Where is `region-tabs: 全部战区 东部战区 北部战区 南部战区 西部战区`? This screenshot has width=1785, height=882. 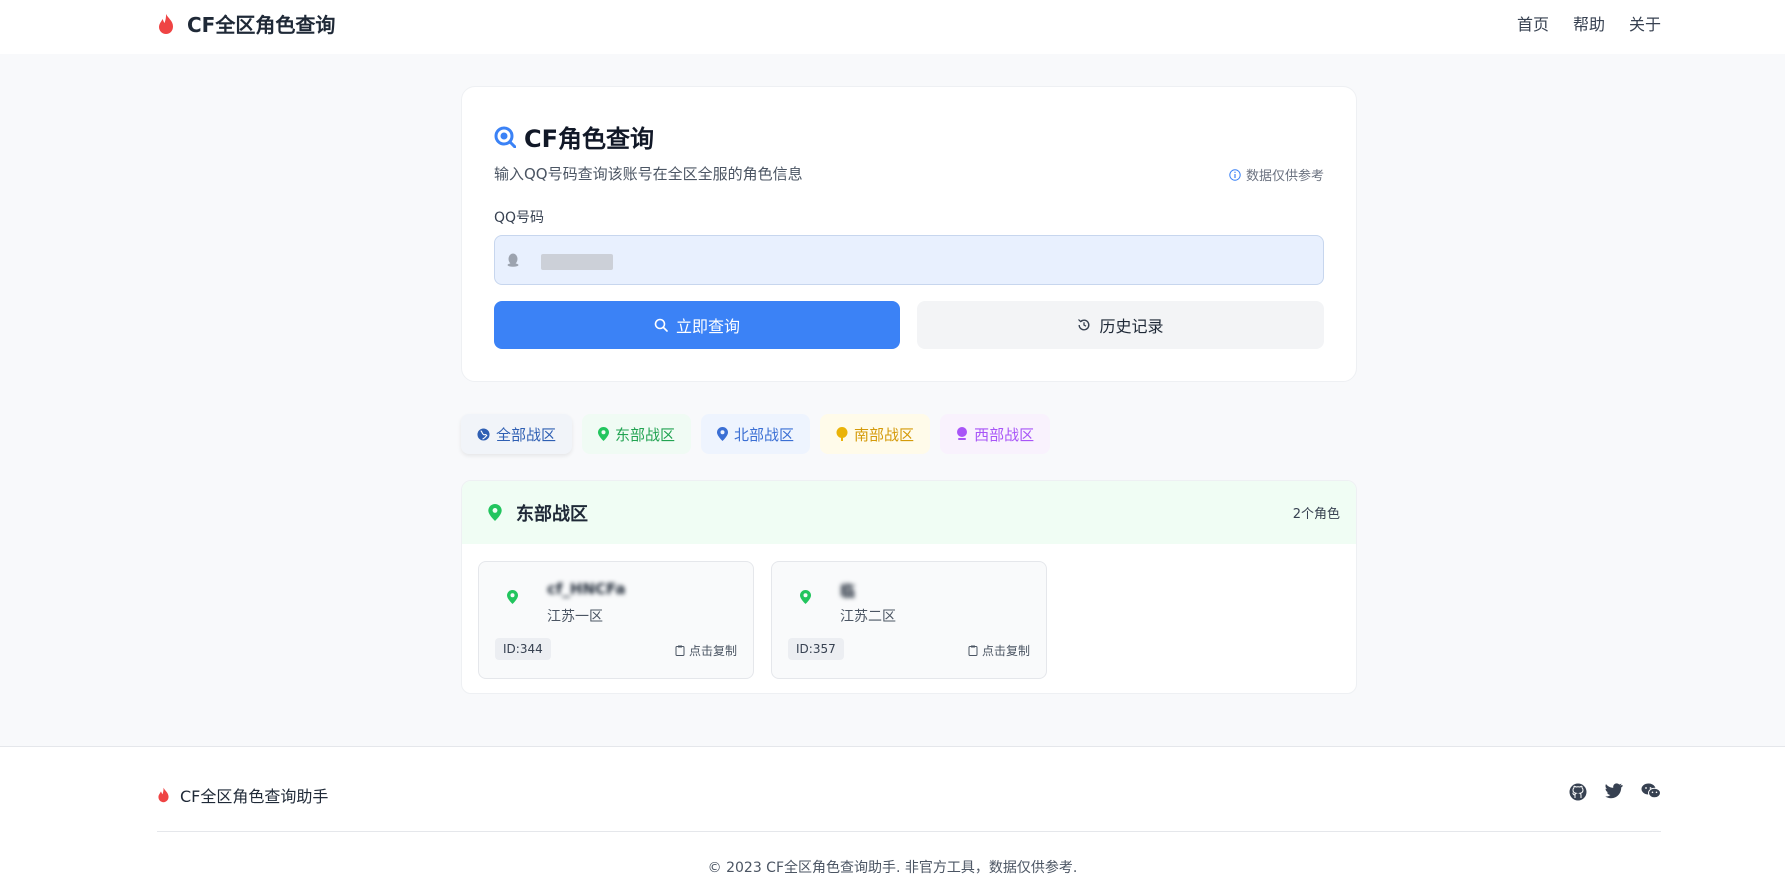 region-tabs: 全部战区 东部战区 北部战区 南部战区 西部战区 is located at coordinates (756, 434).